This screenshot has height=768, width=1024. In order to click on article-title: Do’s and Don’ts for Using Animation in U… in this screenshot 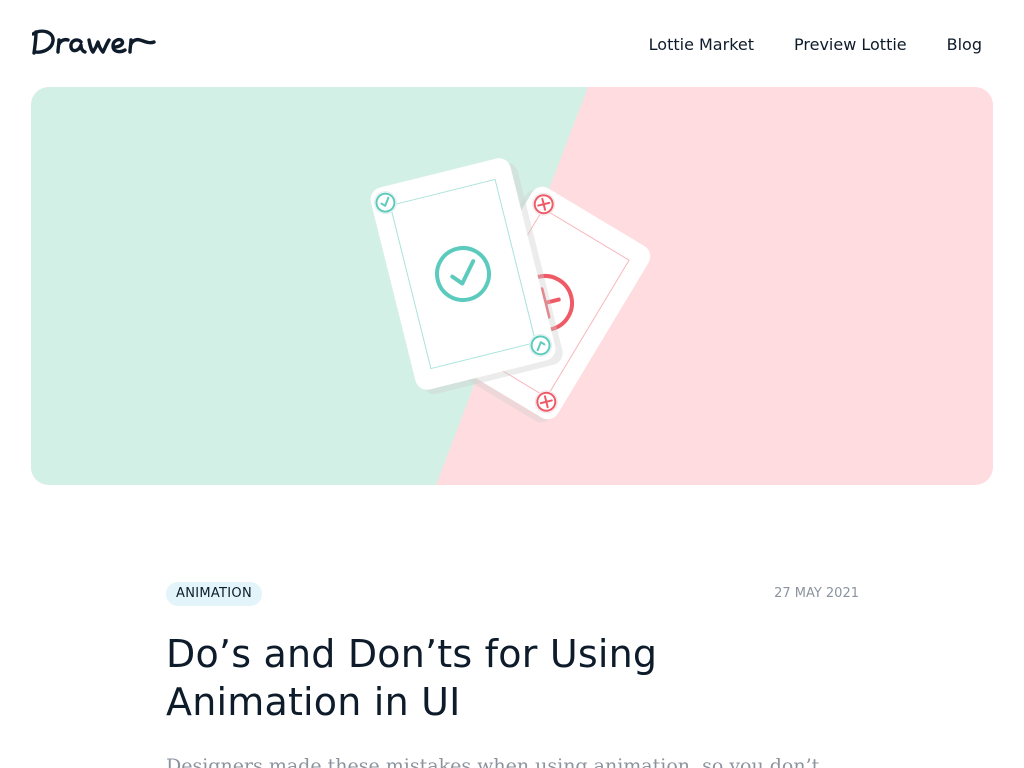, I will do `click(412, 678)`.